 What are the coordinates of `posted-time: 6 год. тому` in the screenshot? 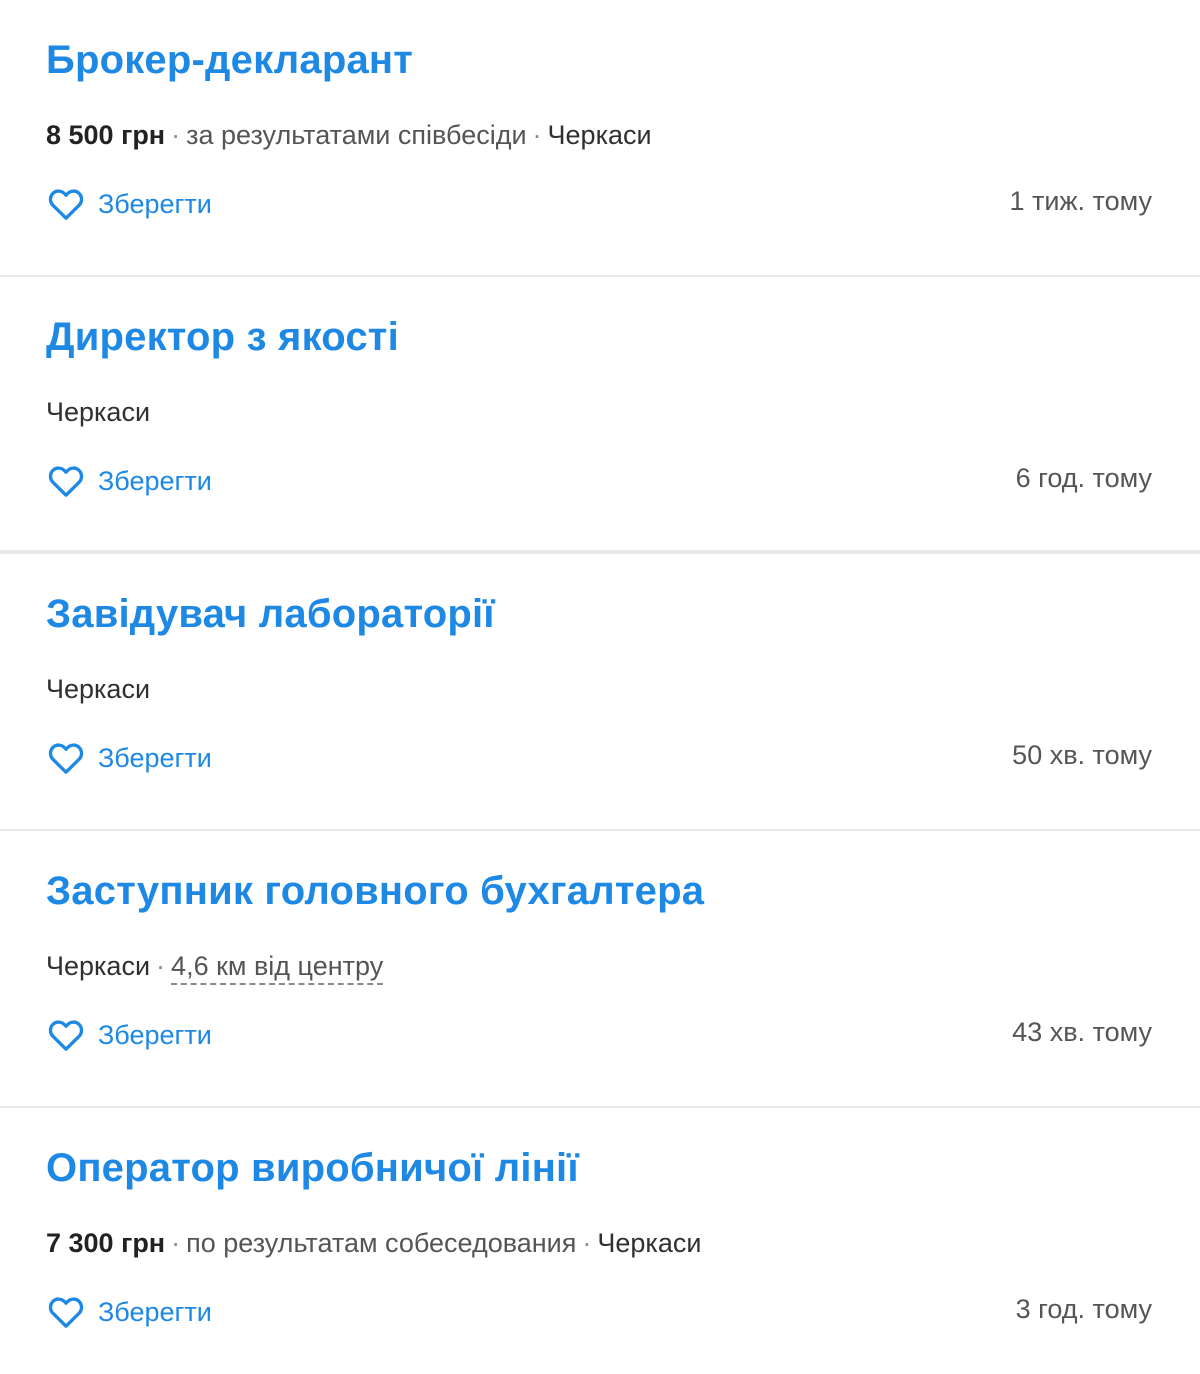 It's located at (1083, 478).